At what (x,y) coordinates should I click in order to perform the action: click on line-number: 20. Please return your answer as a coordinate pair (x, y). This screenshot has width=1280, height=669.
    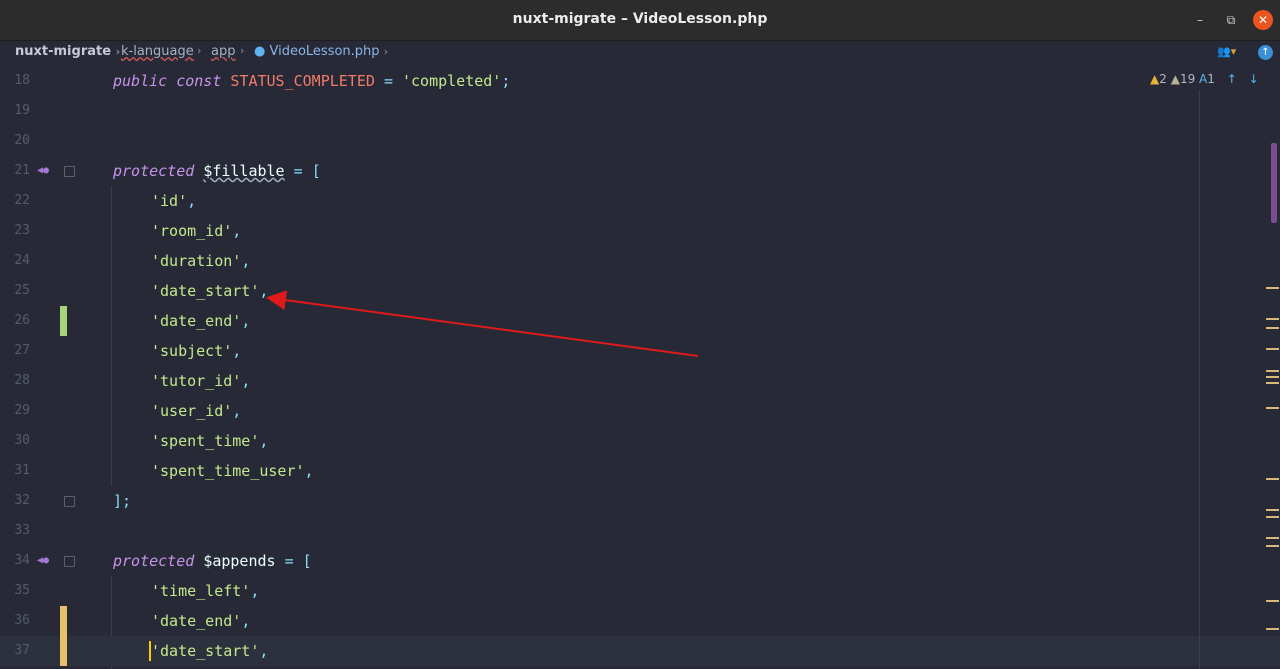
    Looking at the image, I should click on (22, 140).